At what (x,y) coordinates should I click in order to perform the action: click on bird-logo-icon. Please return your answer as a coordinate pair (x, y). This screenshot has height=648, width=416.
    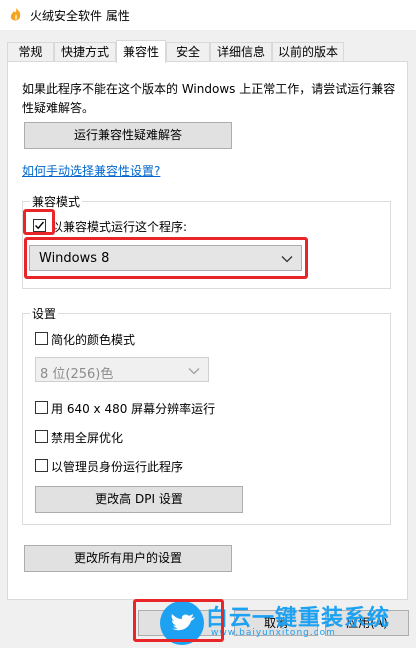
    Looking at the image, I should click on (182, 623).